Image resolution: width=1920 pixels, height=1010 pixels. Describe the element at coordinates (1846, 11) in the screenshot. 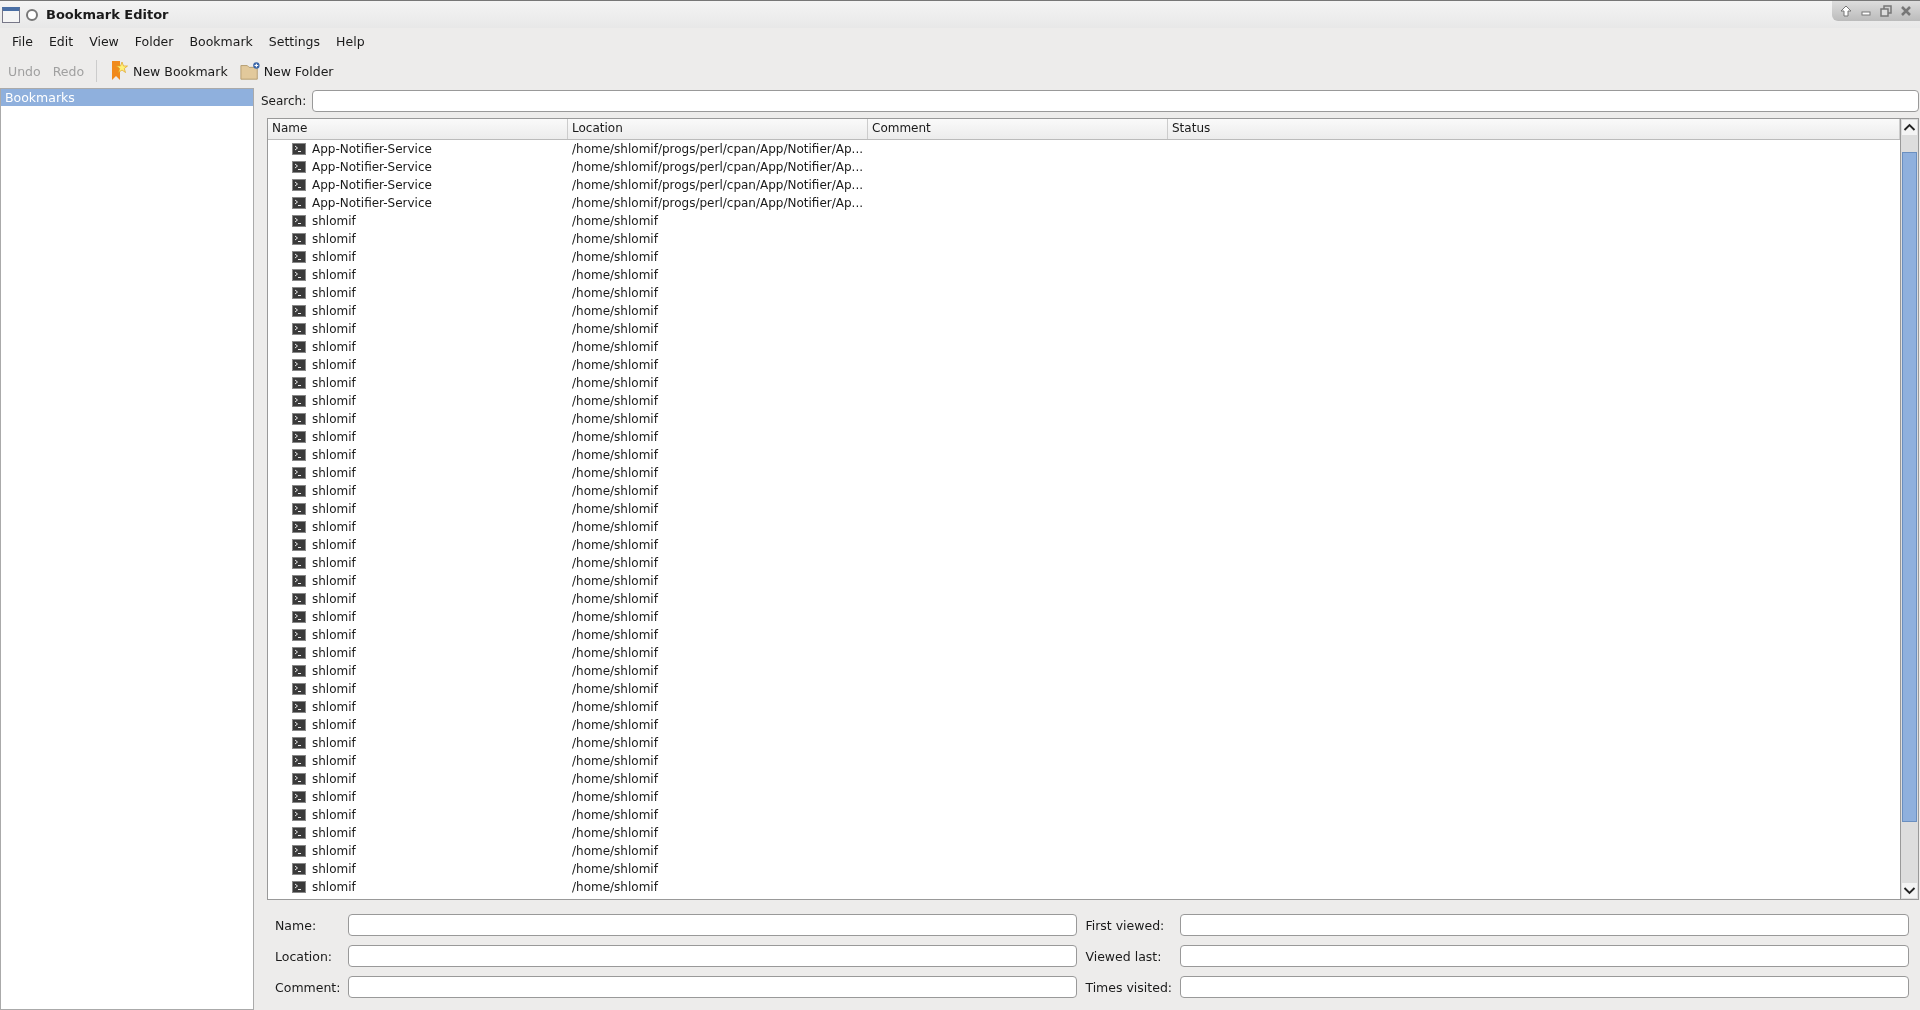

I see `up-arrow-icon` at that location.